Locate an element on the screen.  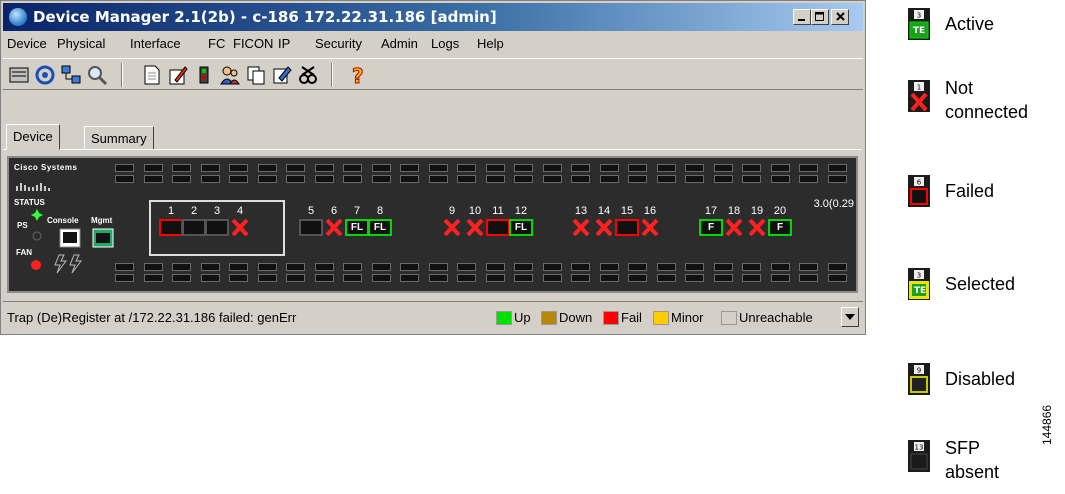
tab-device: Device is located at coordinates (33, 137).